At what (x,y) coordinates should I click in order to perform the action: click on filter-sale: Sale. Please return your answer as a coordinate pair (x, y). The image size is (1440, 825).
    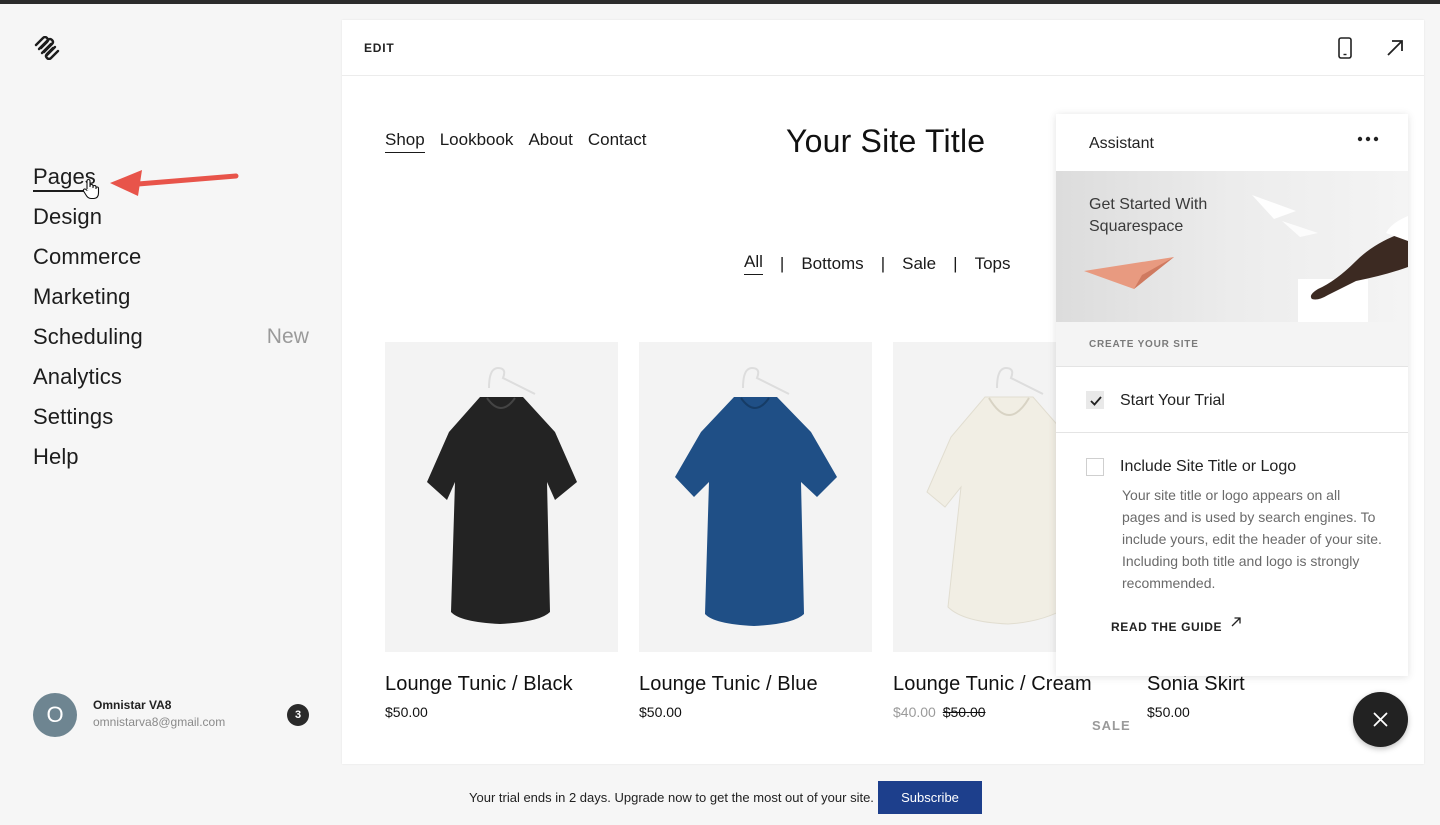
    Looking at the image, I should click on (919, 264).